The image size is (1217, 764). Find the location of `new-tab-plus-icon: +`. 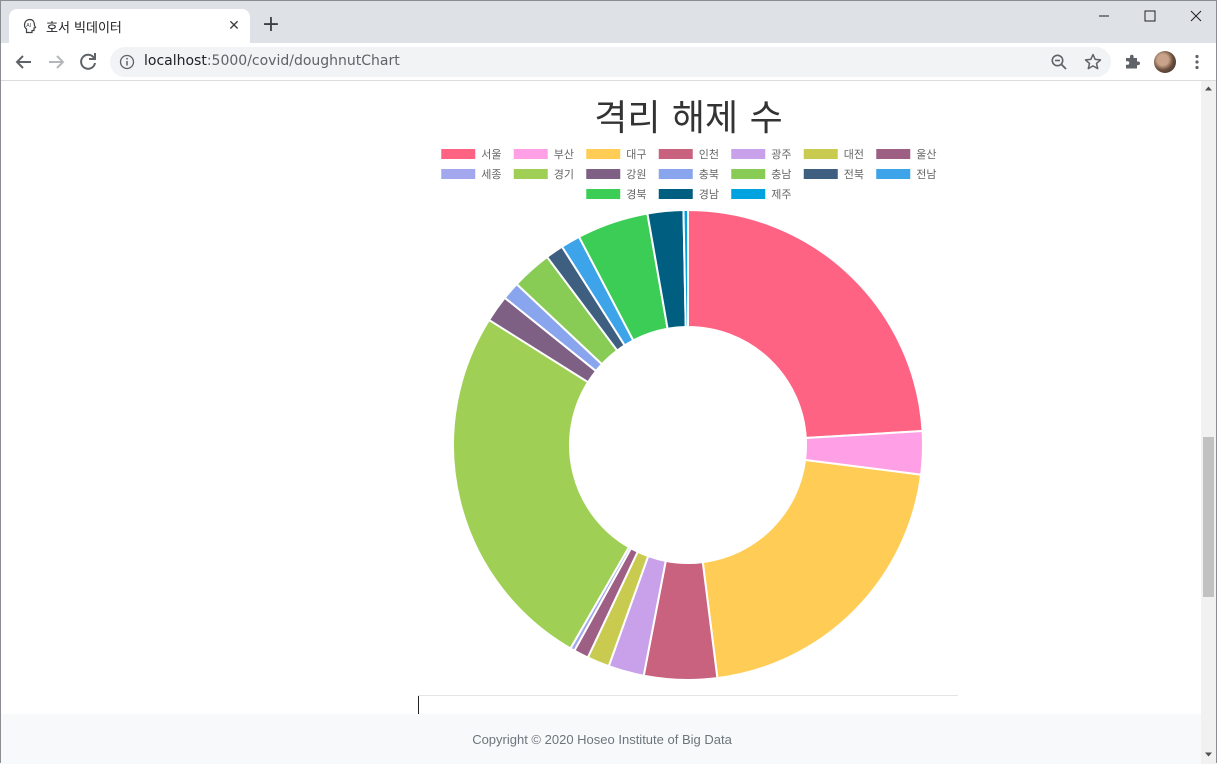

new-tab-plus-icon: + is located at coordinates (271, 26).